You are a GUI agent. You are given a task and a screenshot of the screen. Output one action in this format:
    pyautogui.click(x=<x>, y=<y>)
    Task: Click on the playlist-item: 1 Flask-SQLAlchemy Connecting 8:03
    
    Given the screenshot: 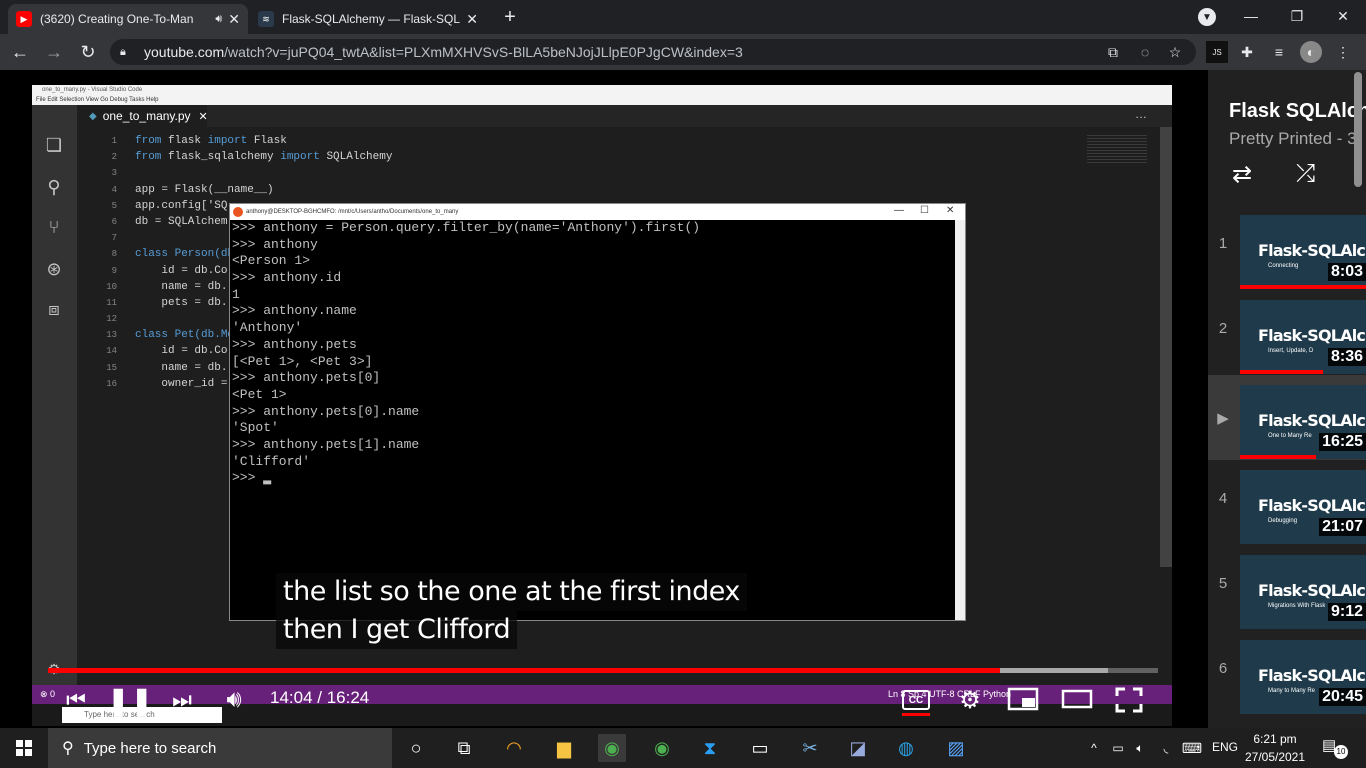 What is the action you would take?
    pyautogui.click(x=1287, y=247)
    